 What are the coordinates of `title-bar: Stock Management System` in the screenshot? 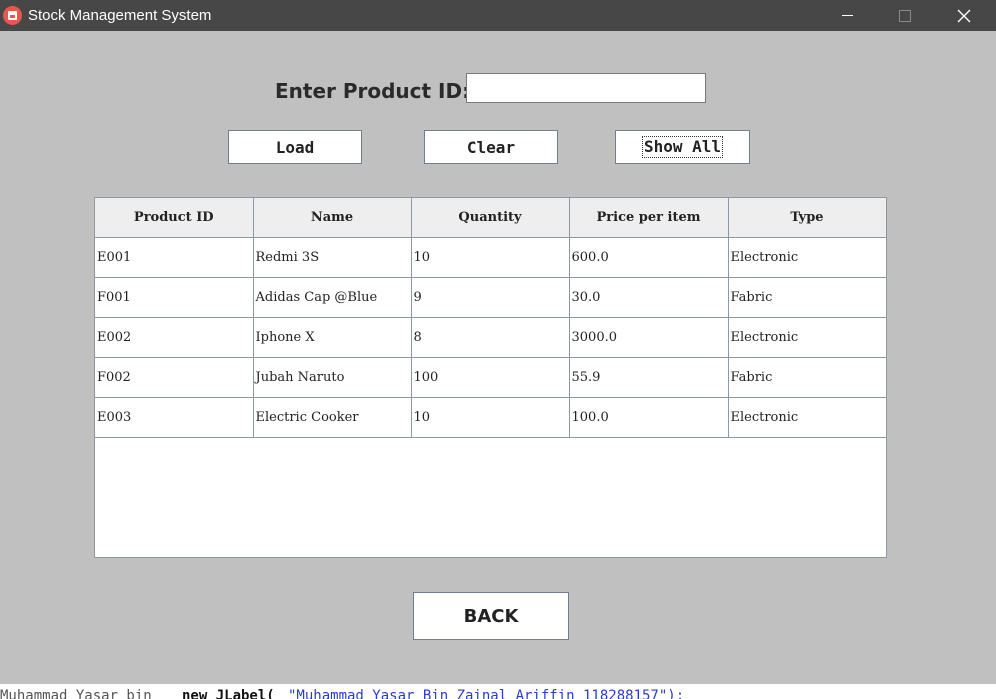 It's located at (498, 15).